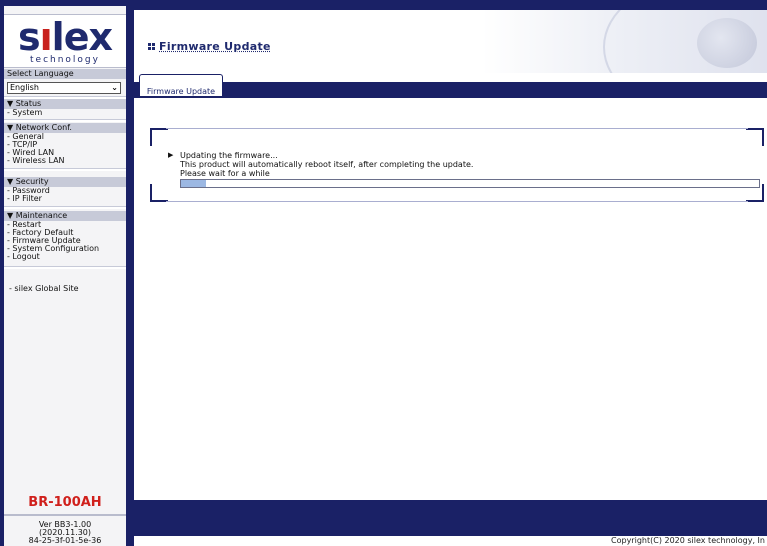 This screenshot has width=767, height=546. What do you see at coordinates (225, 173) in the screenshot?
I see `wait-message: Please wait for a while` at bounding box center [225, 173].